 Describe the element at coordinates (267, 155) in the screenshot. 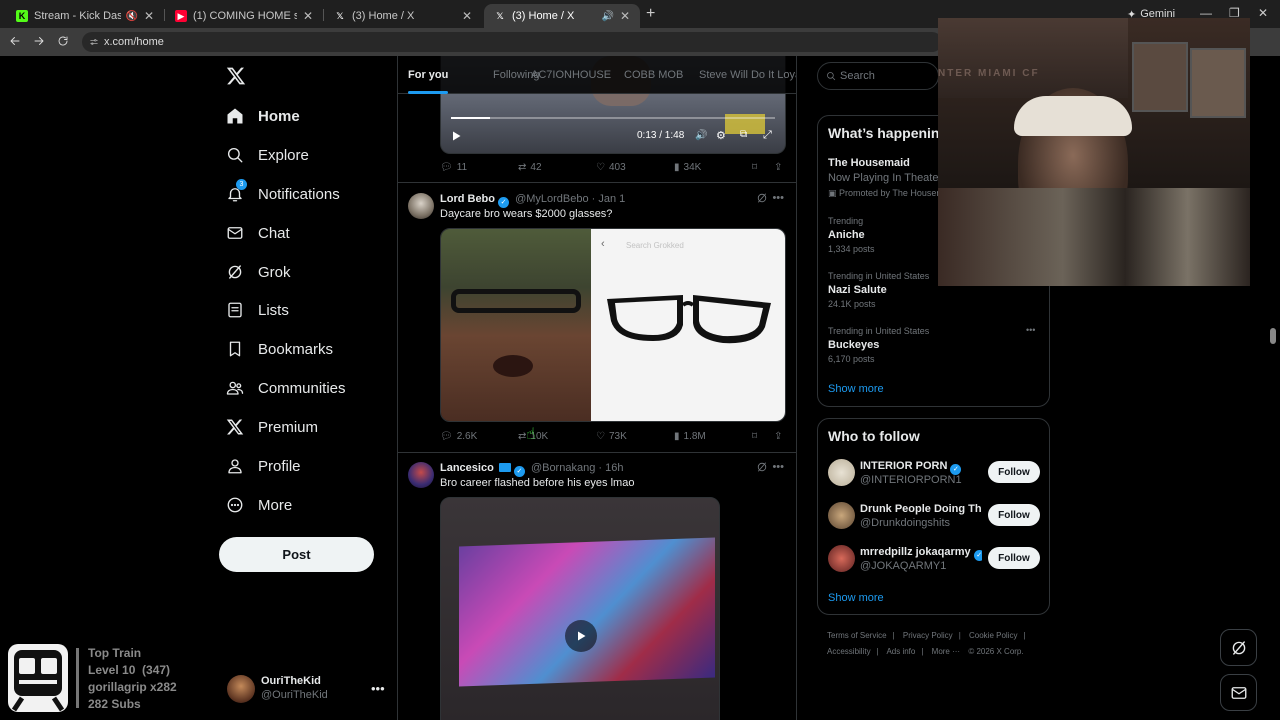

I see `nav-explore: Explore` at that location.